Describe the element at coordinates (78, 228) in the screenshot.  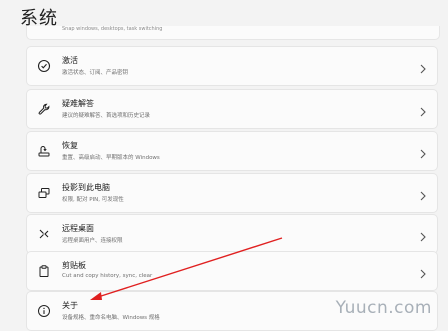
I see `item-title: 远程桌面` at that location.